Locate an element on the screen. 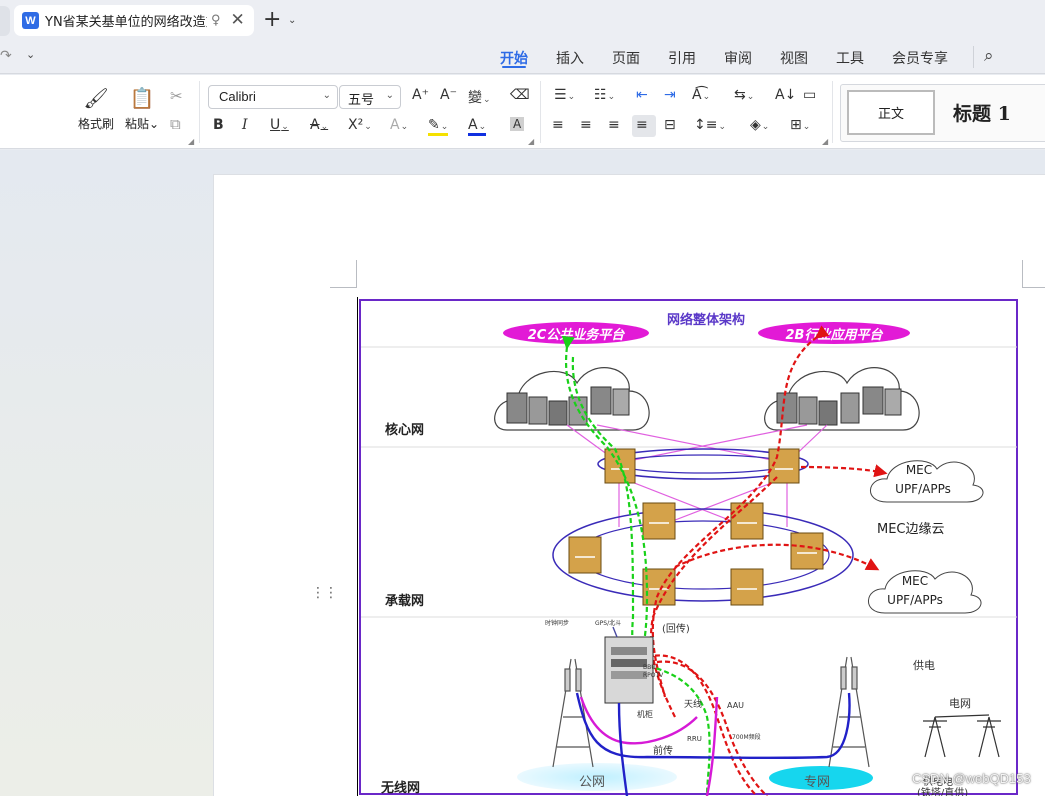 The width and height of the screenshot is (1045, 796). menu-tab-view: 视图 is located at coordinates (794, 57).